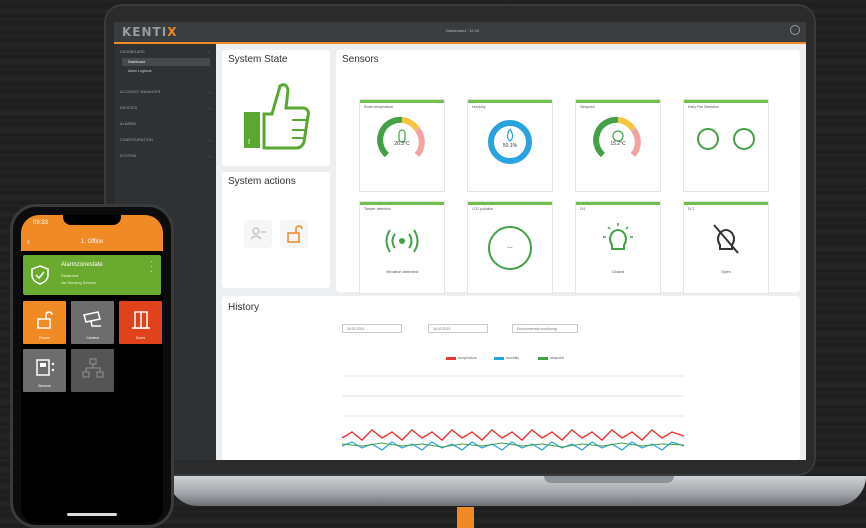 The image size is (866, 528). What do you see at coordinates (92, 220) in the screenshot?
I see `phone-notch` at bounding box center [92, 220].